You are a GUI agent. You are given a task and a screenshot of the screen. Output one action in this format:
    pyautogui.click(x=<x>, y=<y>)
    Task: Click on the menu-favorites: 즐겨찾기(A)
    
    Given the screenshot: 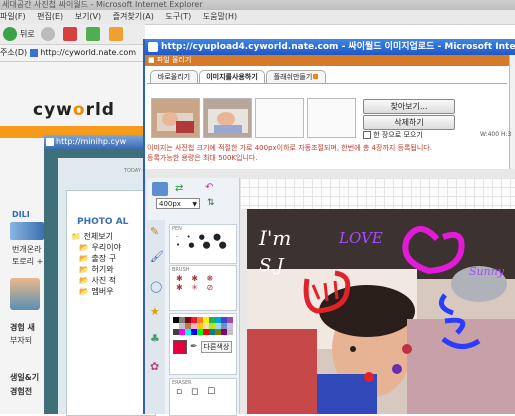 What is the action you would take?
    pyautogui.click(x=133, y=16)
    